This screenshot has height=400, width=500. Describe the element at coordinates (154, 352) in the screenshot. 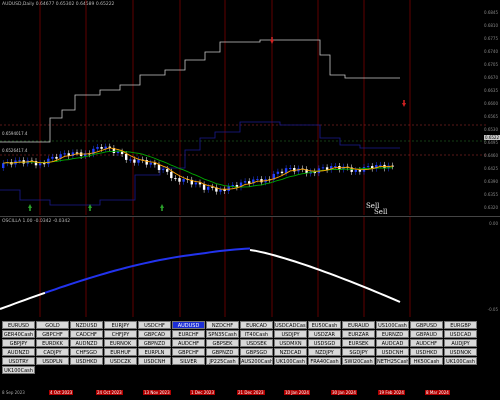

I see `symbol-button-eurpln: EURPLN` at that location.